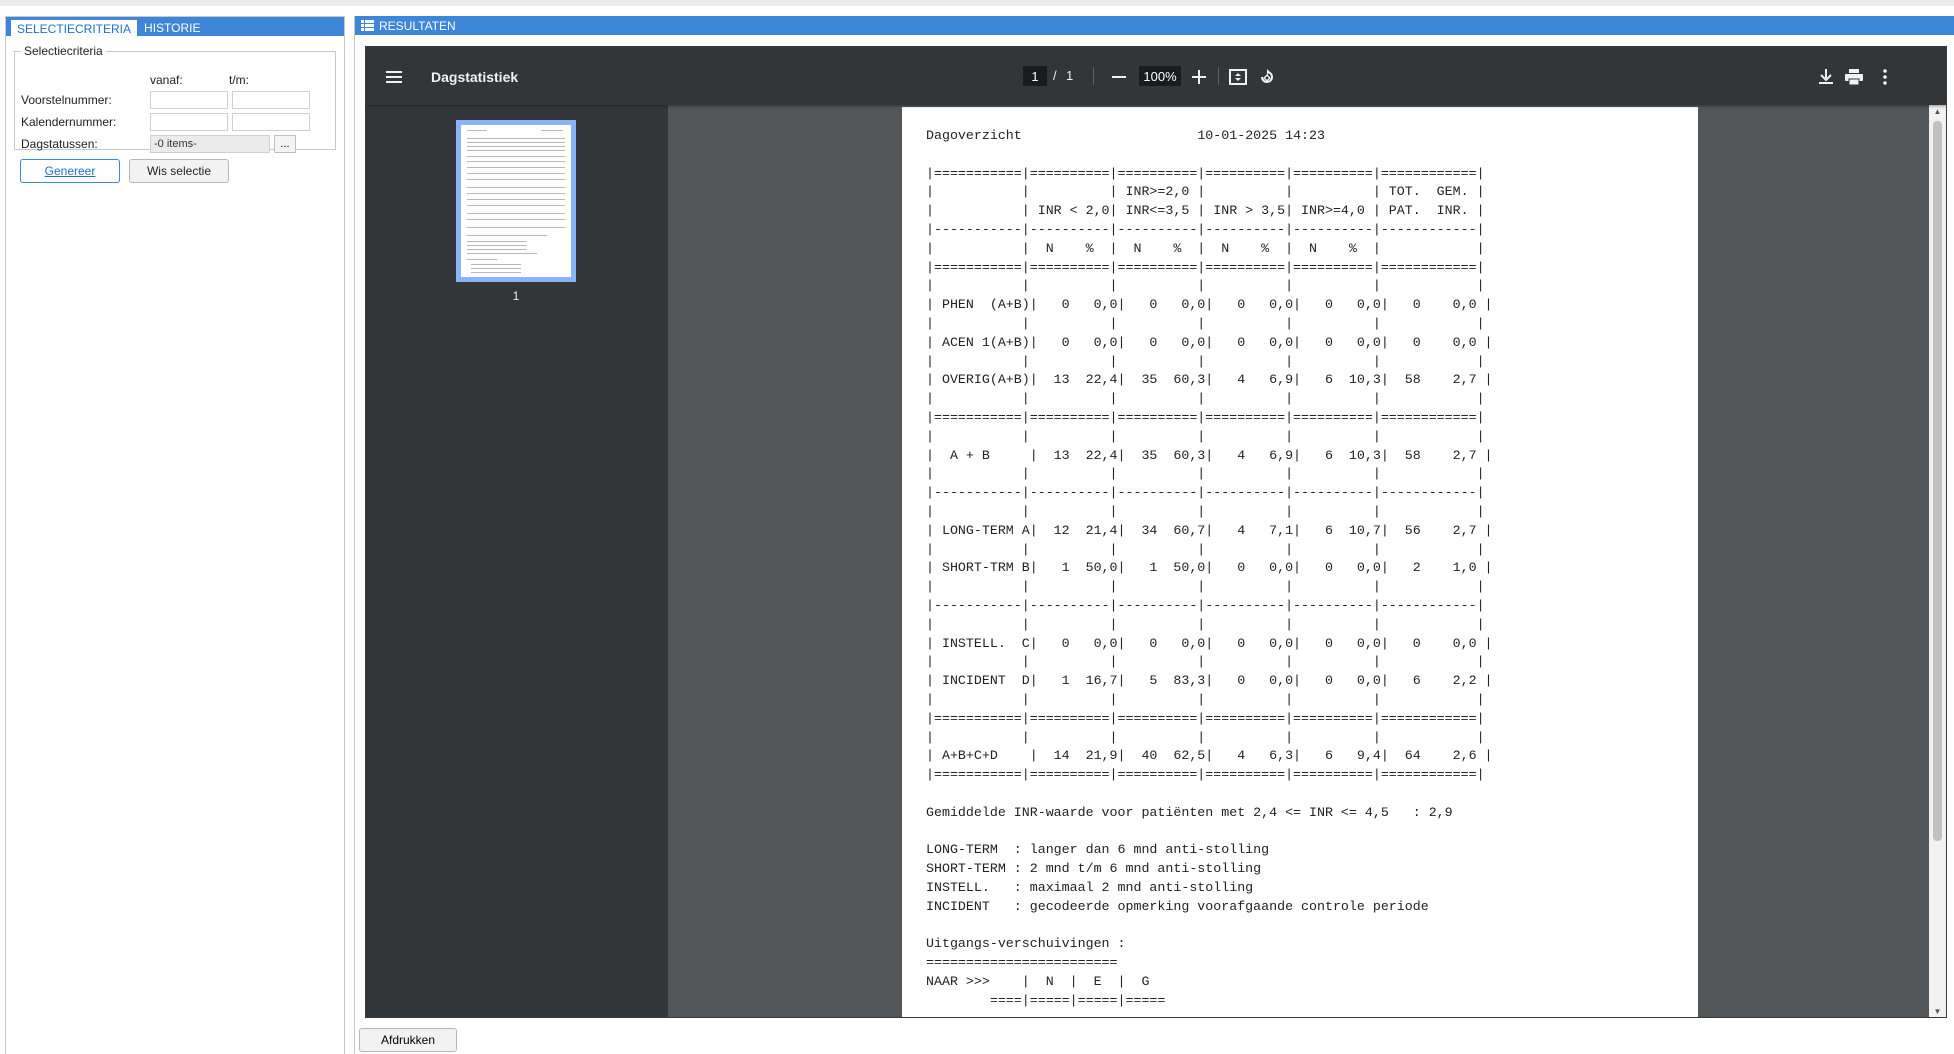 Image resolution: width=1954 pixels, height=1054 pixels. I want to click on results-title: Resultaten, so click(417, 25).